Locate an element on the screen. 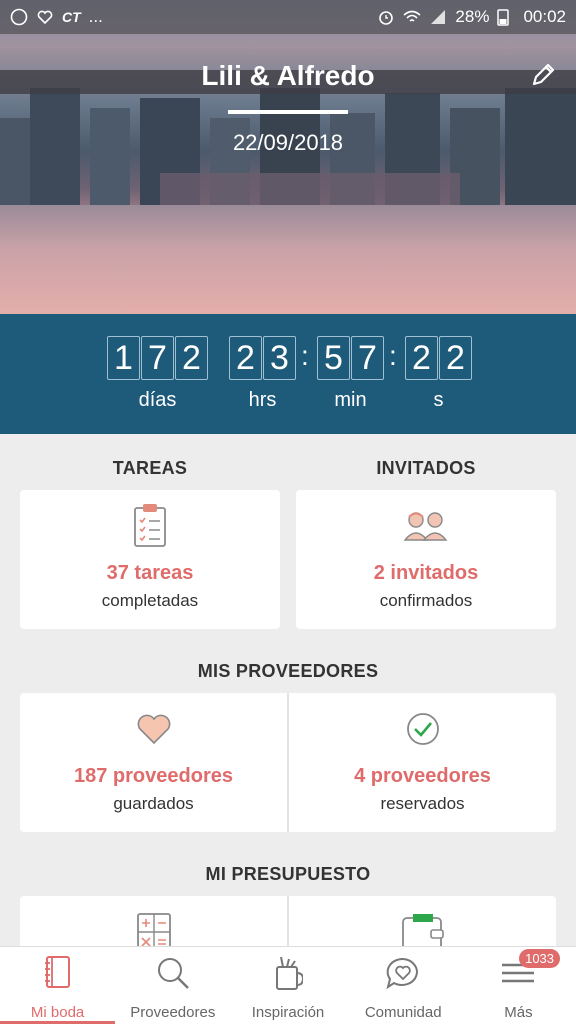 This screenshot has width=576, height=1024. chat-heart-icon is located at coordinates (403, 975).